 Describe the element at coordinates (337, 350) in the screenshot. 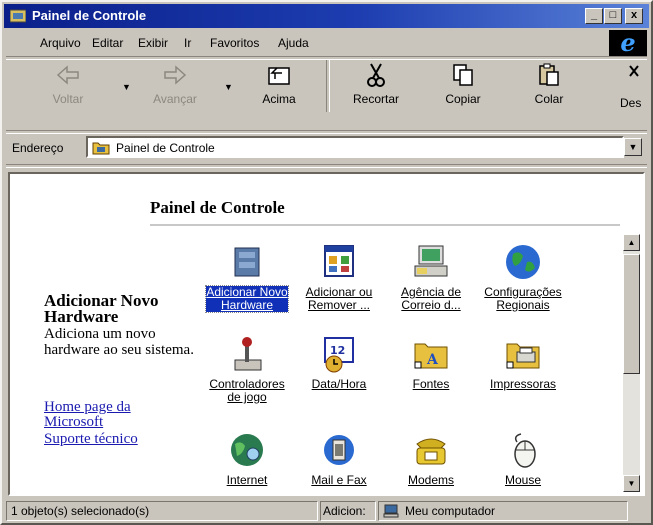

I see `svg-text: 12` at that location.